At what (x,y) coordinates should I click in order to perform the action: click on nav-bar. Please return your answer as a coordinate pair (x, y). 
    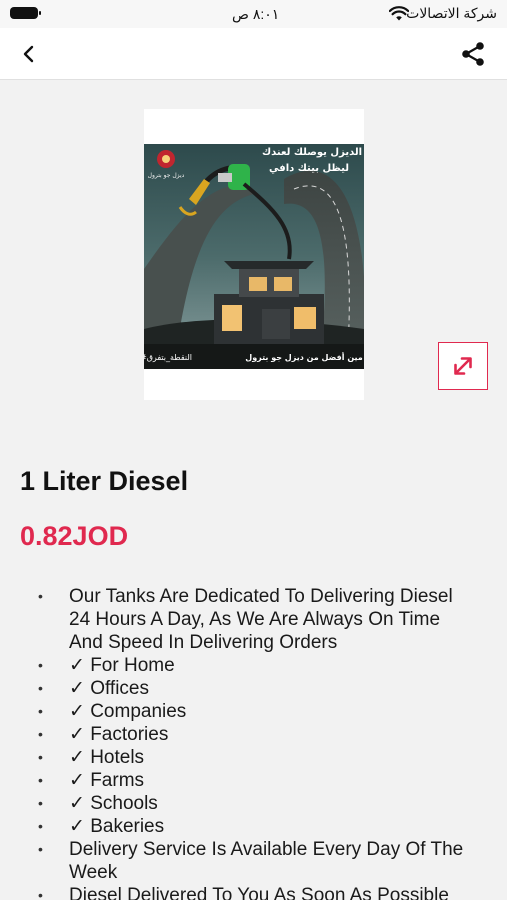
    Looking at the image, I should click on (253, 54).